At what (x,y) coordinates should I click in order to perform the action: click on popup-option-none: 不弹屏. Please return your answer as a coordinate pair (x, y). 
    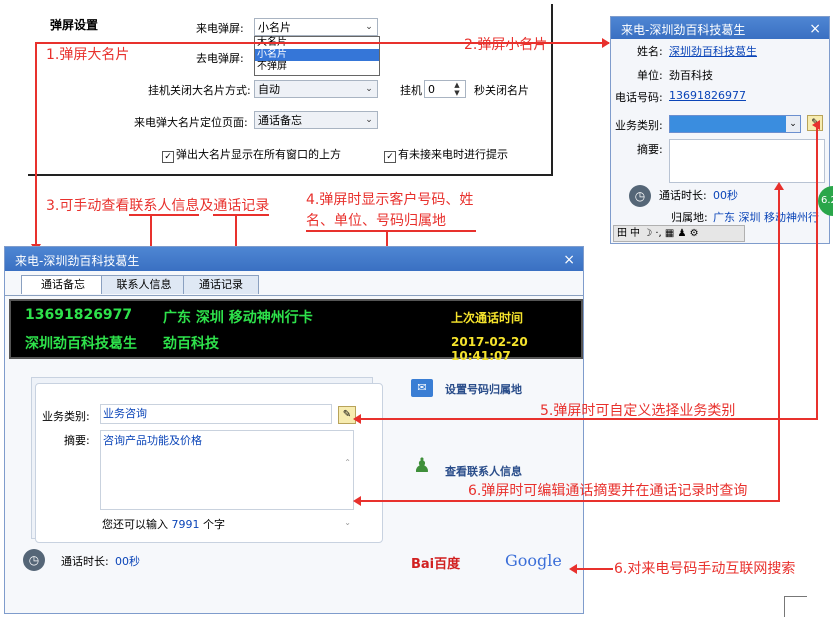
    Looking at the image, I should click on (317, 67).